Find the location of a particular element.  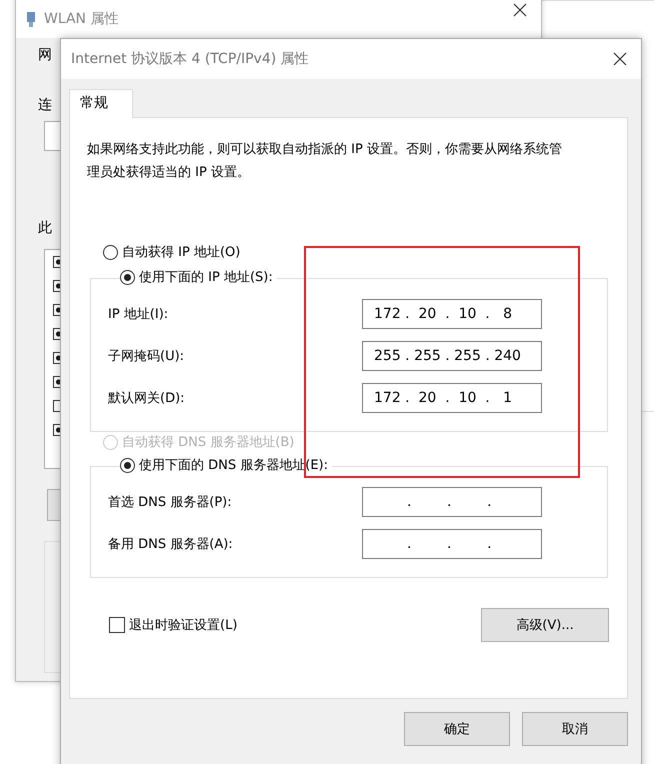

description-text: 如果网络支持此功能，则可以获取自动指派的 IP 设置。否则，你需要从网络系统管理员处获得适当的 IP 设置。 is located at coordinates (325, 161).